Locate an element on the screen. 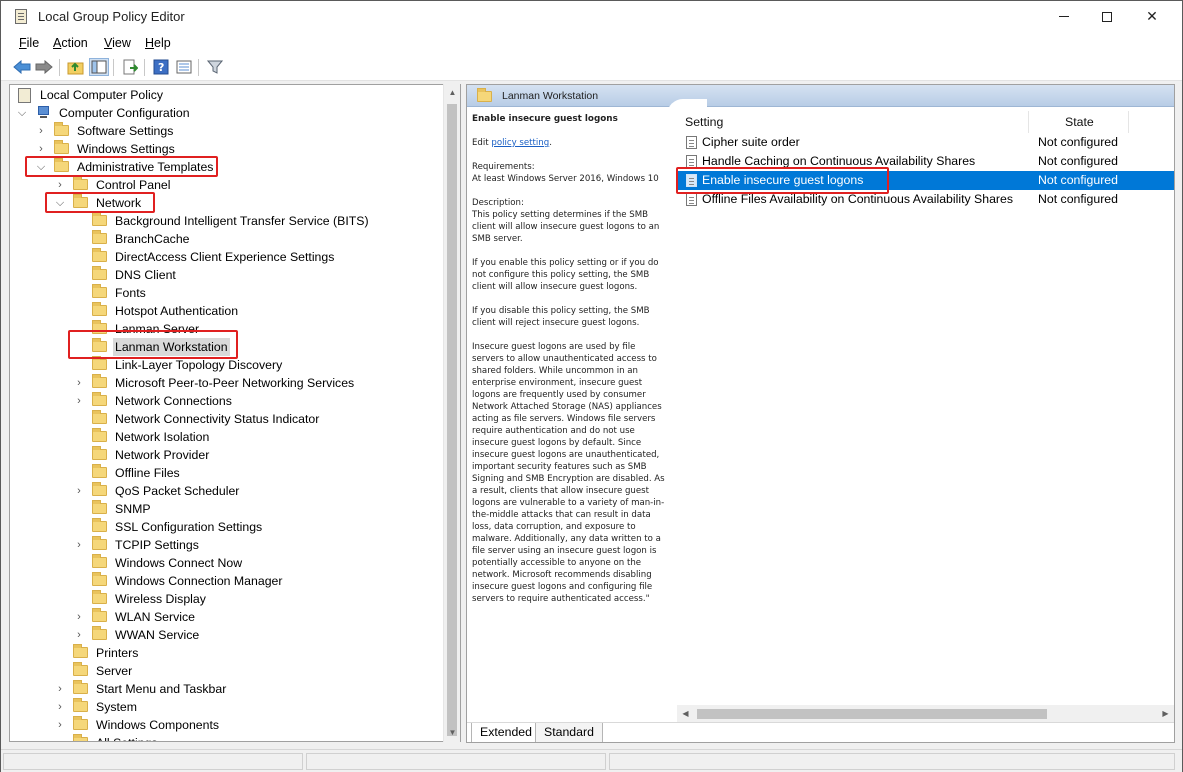 The image size is (1183, 772). tree-item-network-child: › TCPIP Settings is located at coordinates (137, 545).